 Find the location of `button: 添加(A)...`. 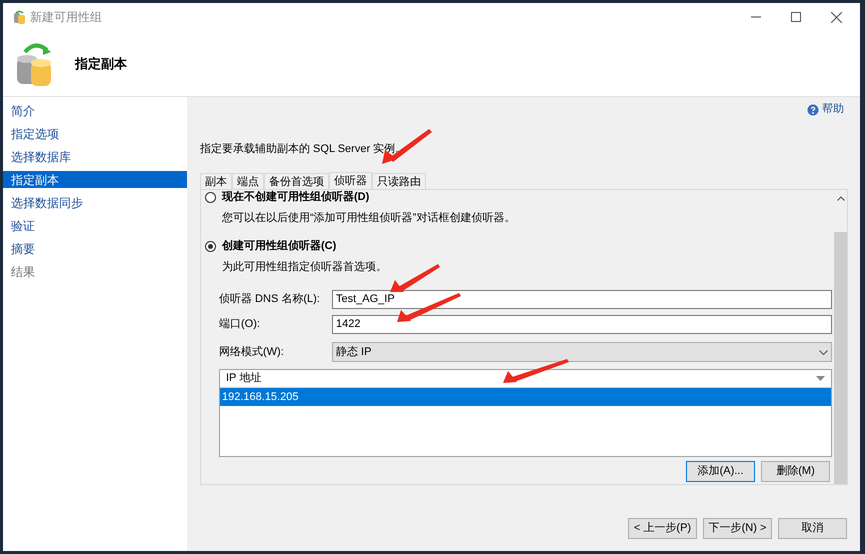

button: 添加(A)... is located at coordinates (720, 471).